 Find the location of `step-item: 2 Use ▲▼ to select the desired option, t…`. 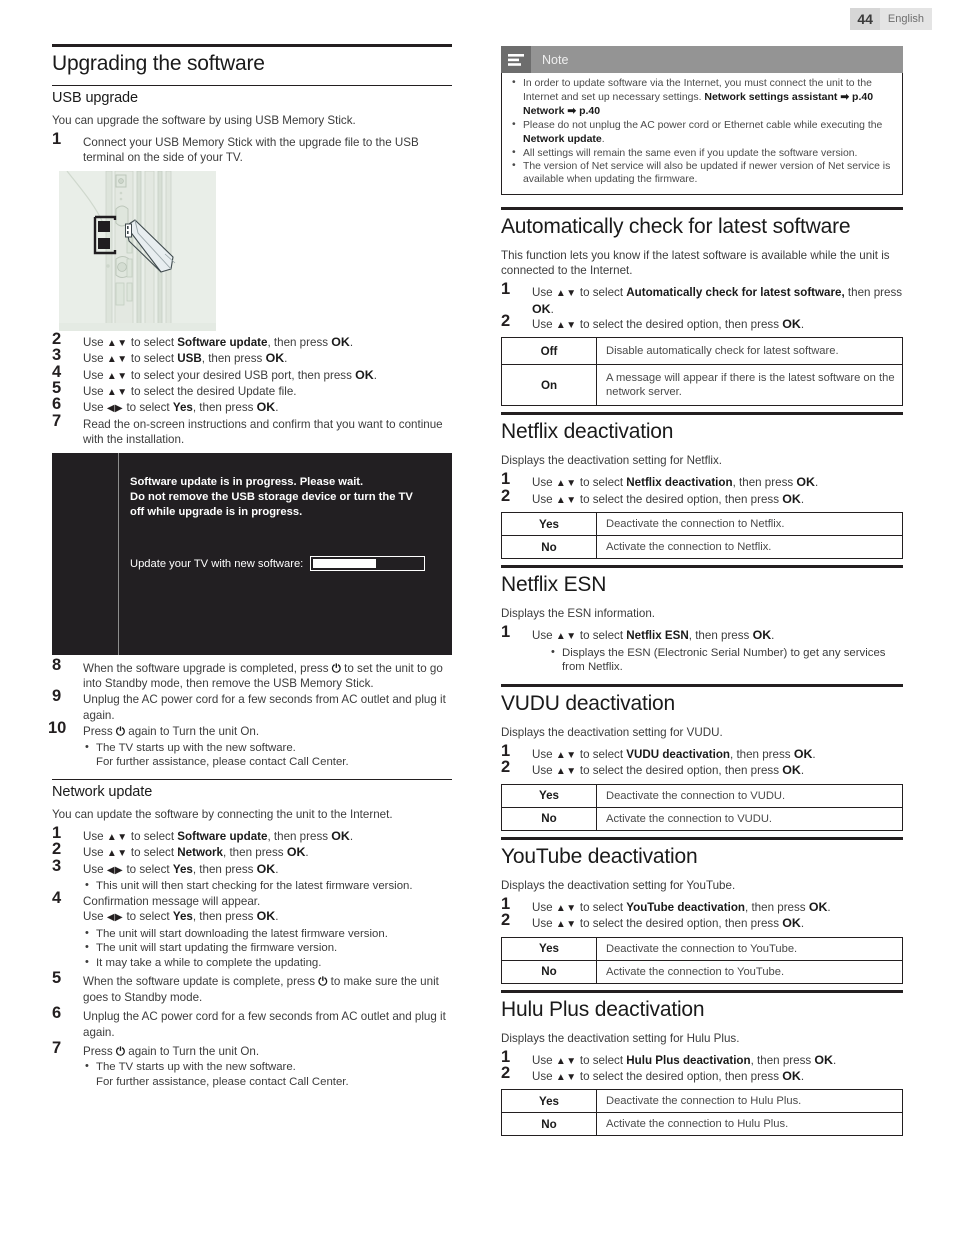

step-item: 2 Use ▲▼ to select the desired option, t… is located at coordinates (702, 769).